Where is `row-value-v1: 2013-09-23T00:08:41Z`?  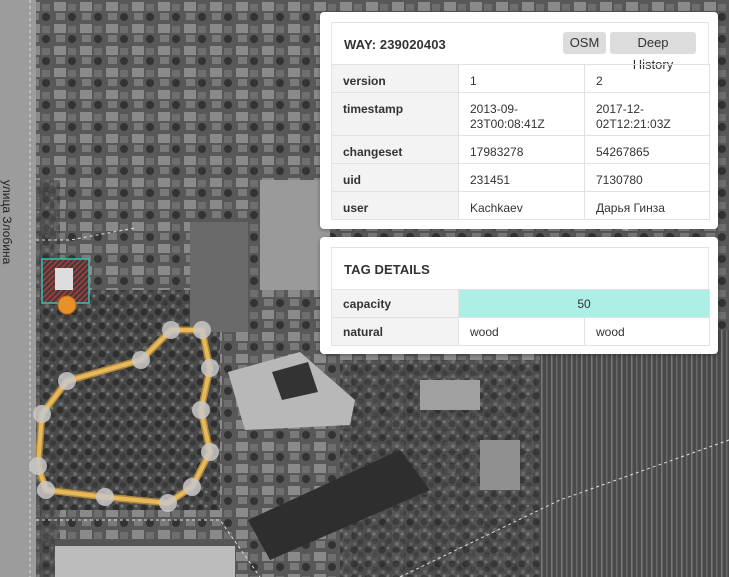
row-value-v1: 2013-09-23T00:08:41Z is located at coordinates (521, 114).